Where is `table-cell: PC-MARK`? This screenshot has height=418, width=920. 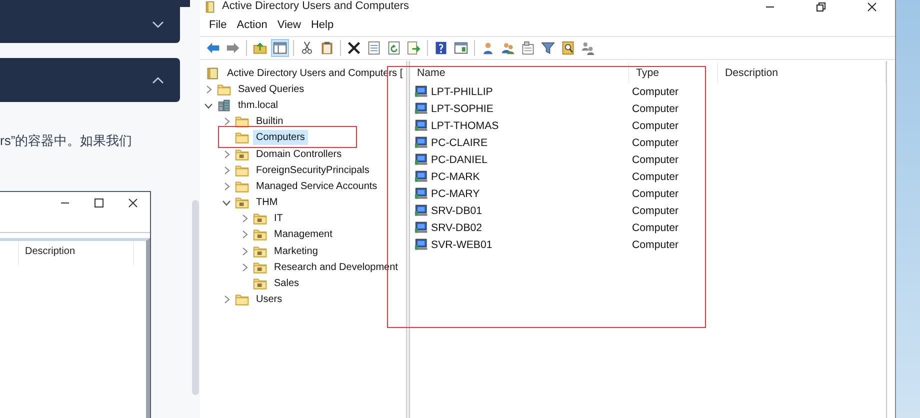
table-cell: PC-MARK is located at coordinates (455, 176).